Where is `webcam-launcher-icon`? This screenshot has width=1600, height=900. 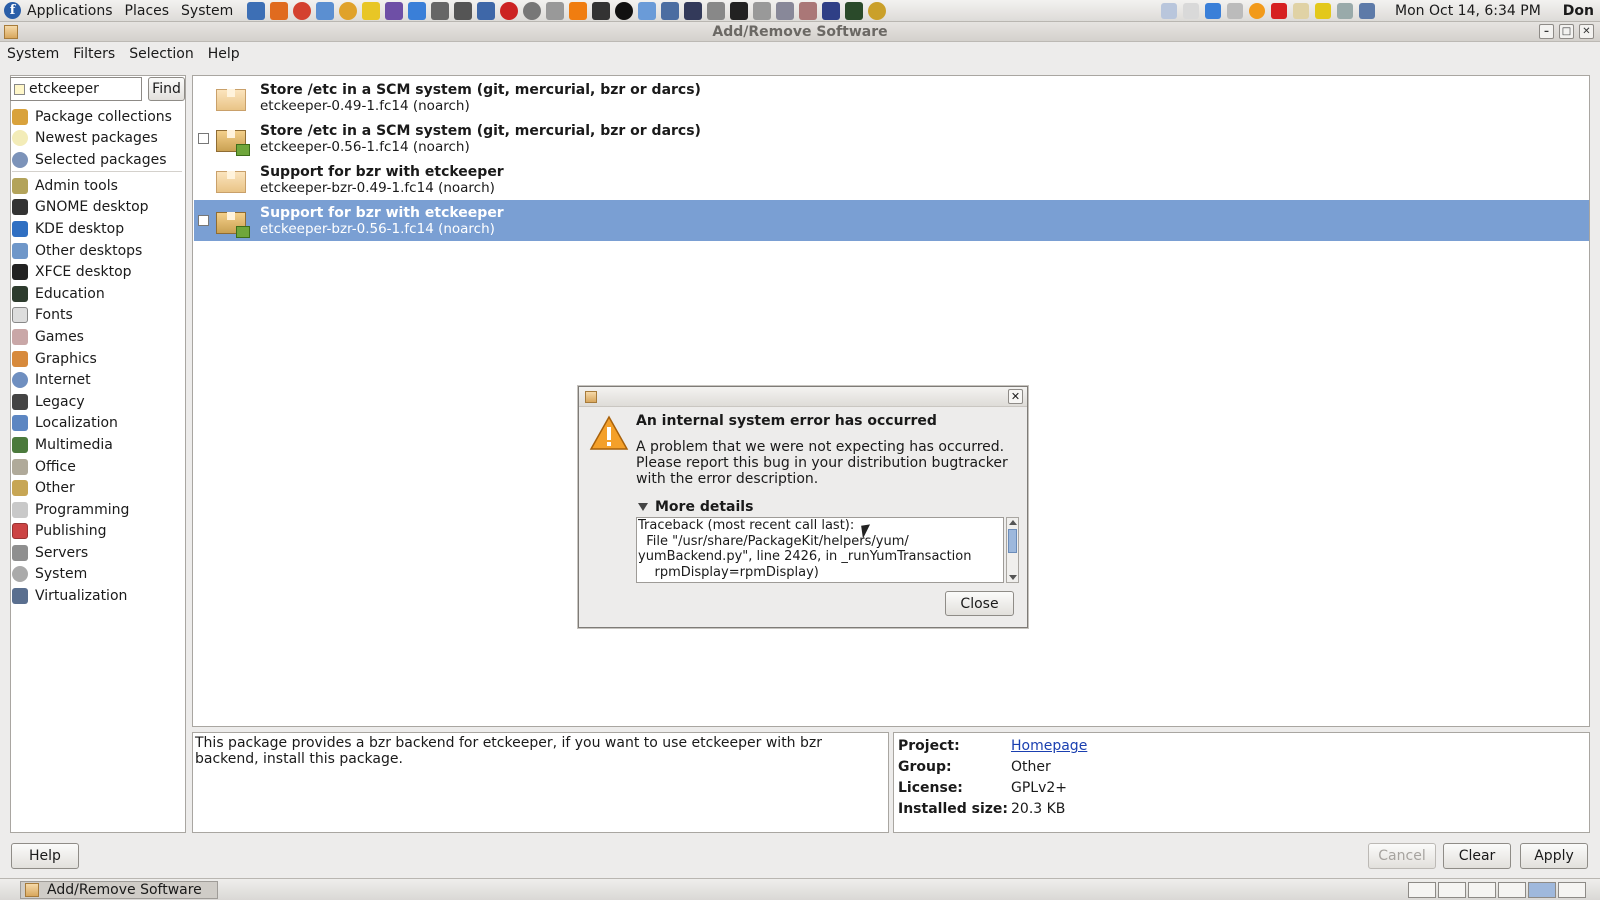 webcam-launcher-icon is located at coordinates (532, 10).